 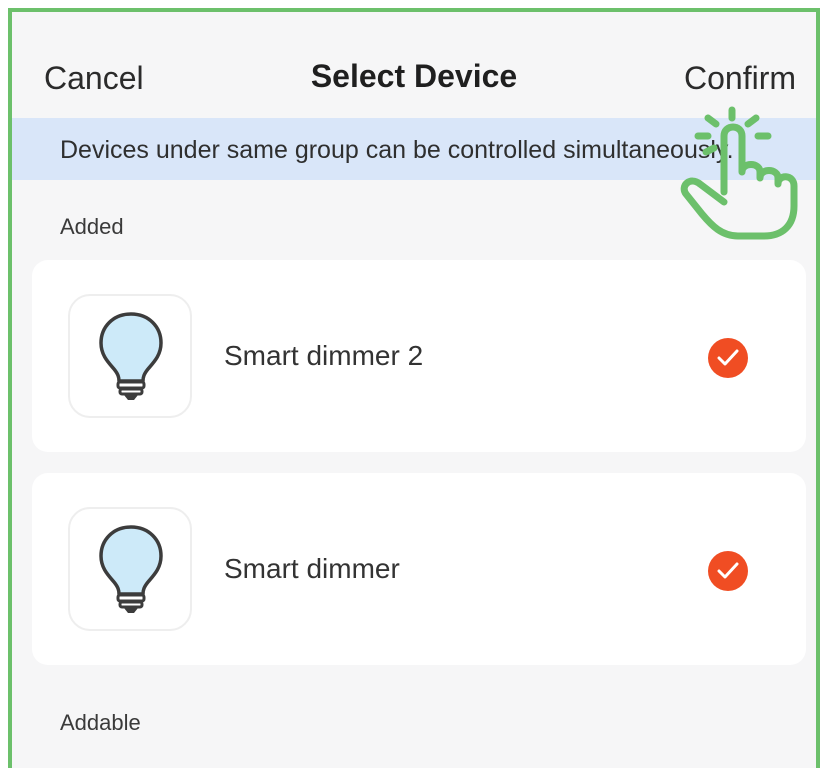 I want to click on device-name: Smart dimmer, so click(x=312, y=568).